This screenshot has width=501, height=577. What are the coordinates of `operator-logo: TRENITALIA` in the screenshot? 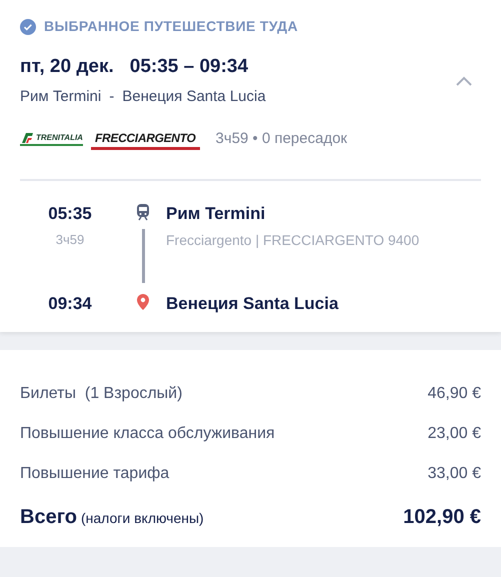 It's located at (51, 139).